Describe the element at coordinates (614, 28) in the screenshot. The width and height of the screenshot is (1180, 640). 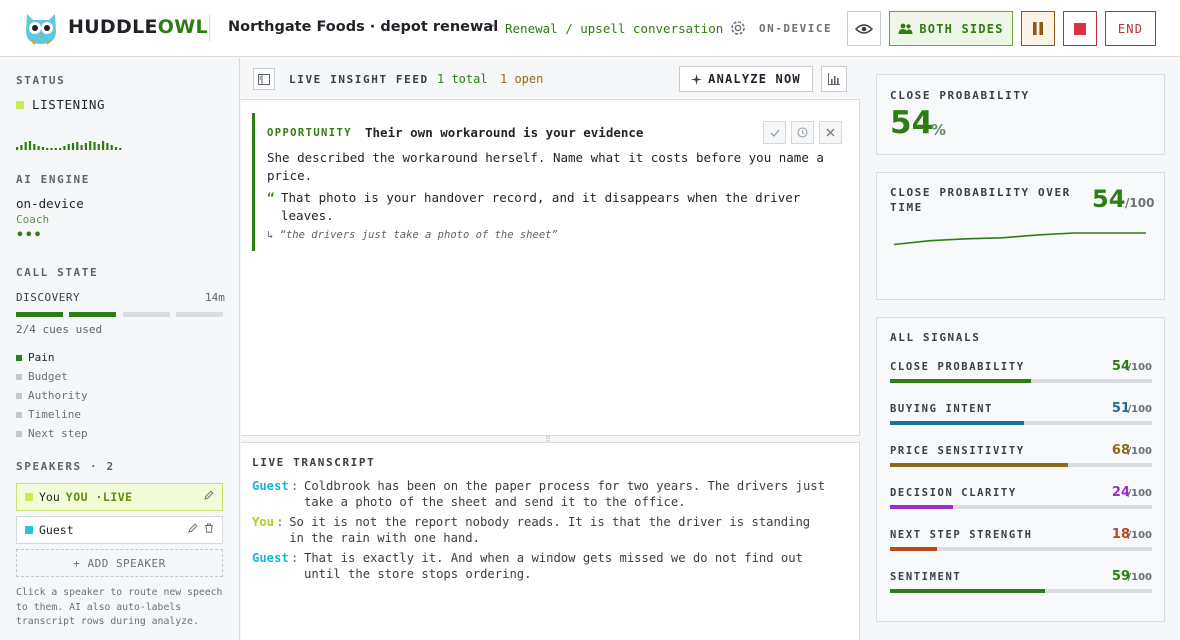
I see `call-type: Renewal / upsell conversation` at that location.